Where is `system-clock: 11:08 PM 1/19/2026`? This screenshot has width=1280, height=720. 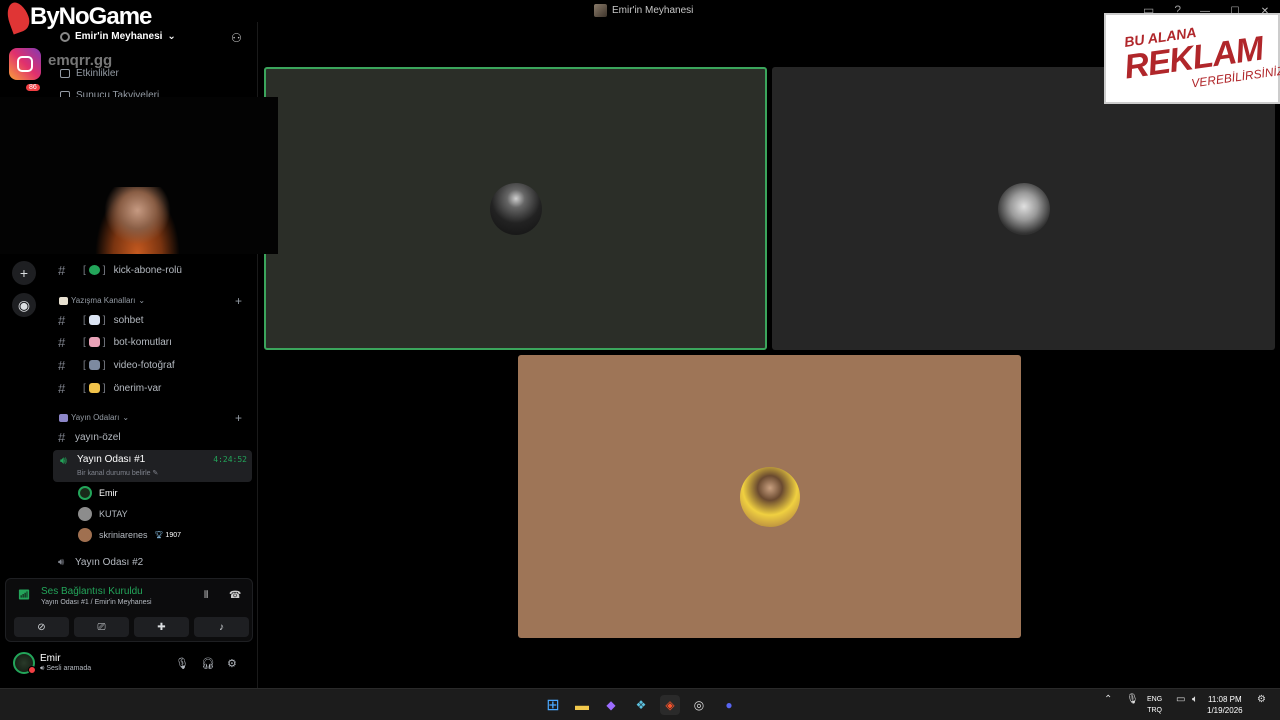
system-clock: 11:08 PM 1/19/2026 is located at coordinates (1225, 705).